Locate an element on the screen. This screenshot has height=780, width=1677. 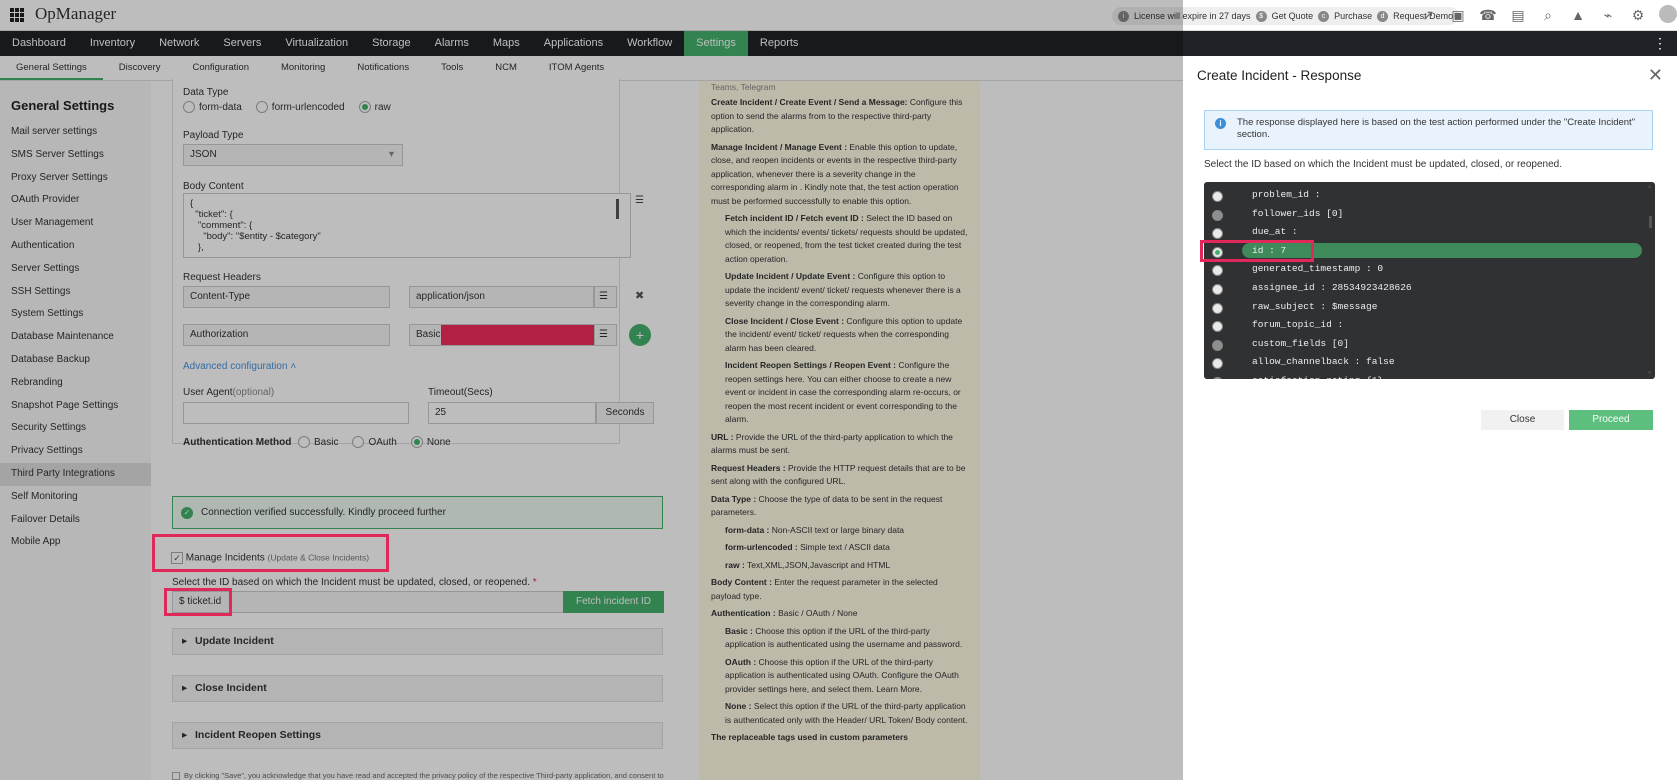
top-icons: ↗ ▣ ☎ ▤ ⌕ ▲ ⌁ ⚙ is located at coordinates (1547, 15).